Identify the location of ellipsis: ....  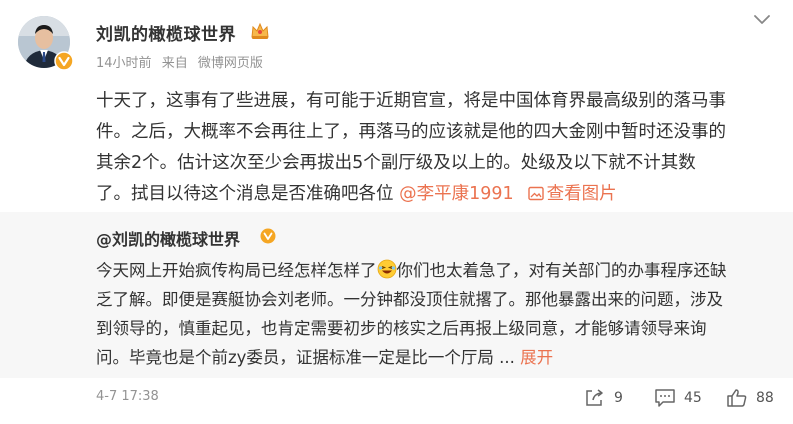
(507, 357).